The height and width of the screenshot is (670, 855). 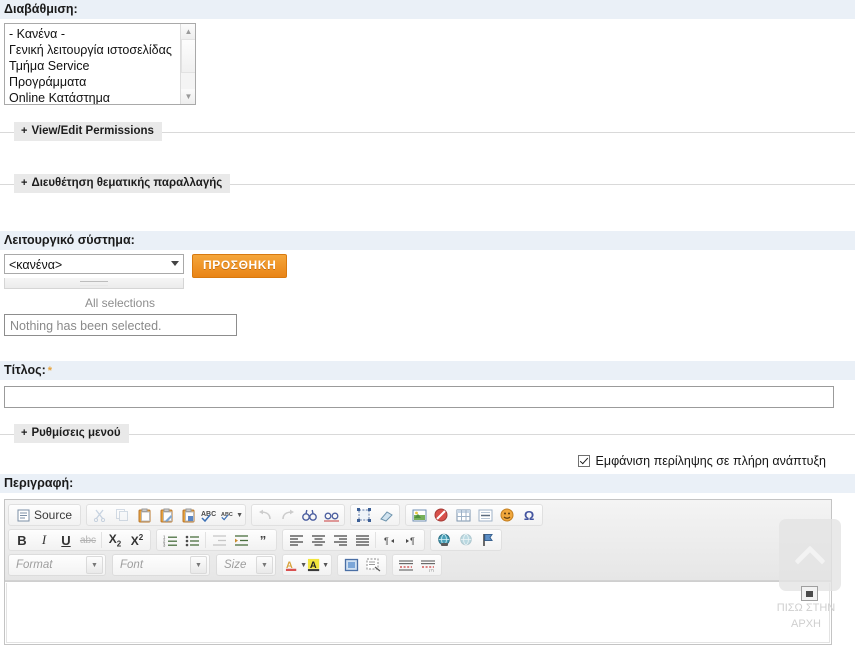 What do you see at coordinates (22, 540) in the screenshot?
I see `bold-button: B` at bounding box center [22, 540].